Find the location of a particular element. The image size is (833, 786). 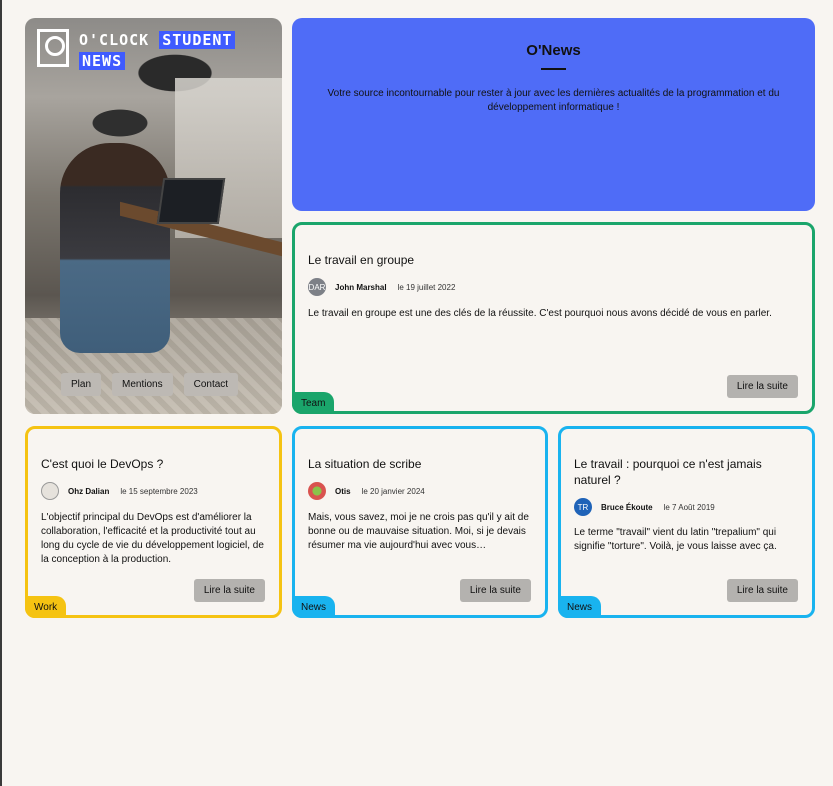

title-divider is located at coordinates (553, 69).